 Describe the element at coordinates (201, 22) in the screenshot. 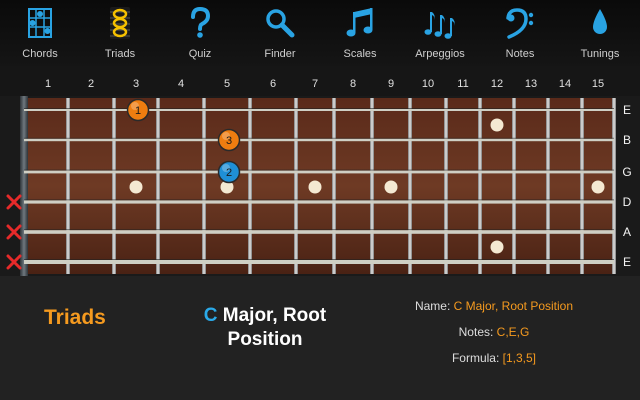

I see `question-mark-icon` at that location.